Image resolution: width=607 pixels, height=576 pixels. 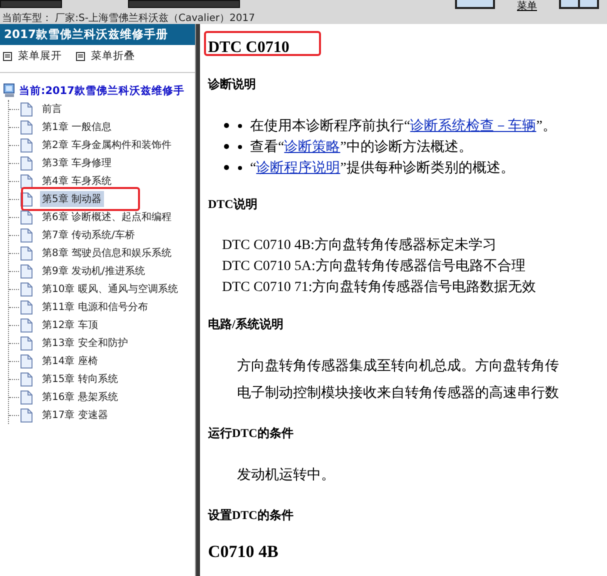 I want to click on paragraph-line: 电子制动控制模块接收来自转角传感器的高速串行数, so click(x=398, y=393).